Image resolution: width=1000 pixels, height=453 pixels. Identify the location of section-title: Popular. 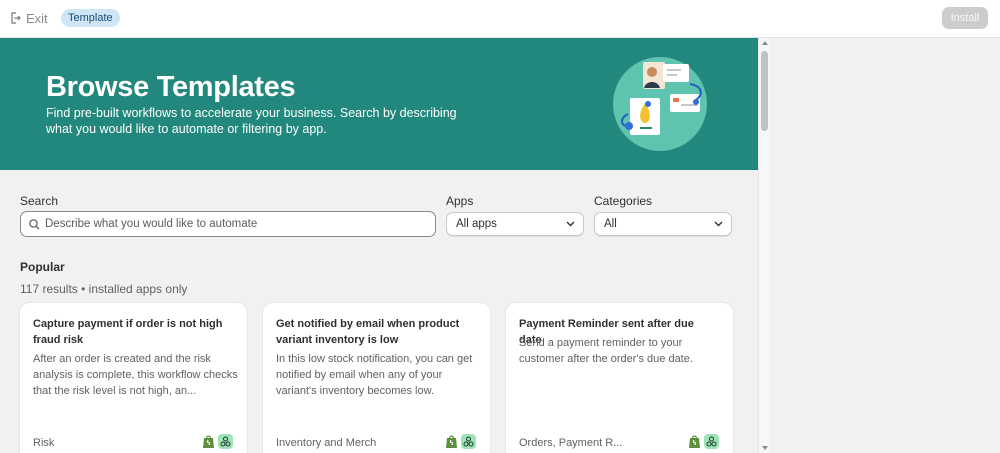
(42, 267).